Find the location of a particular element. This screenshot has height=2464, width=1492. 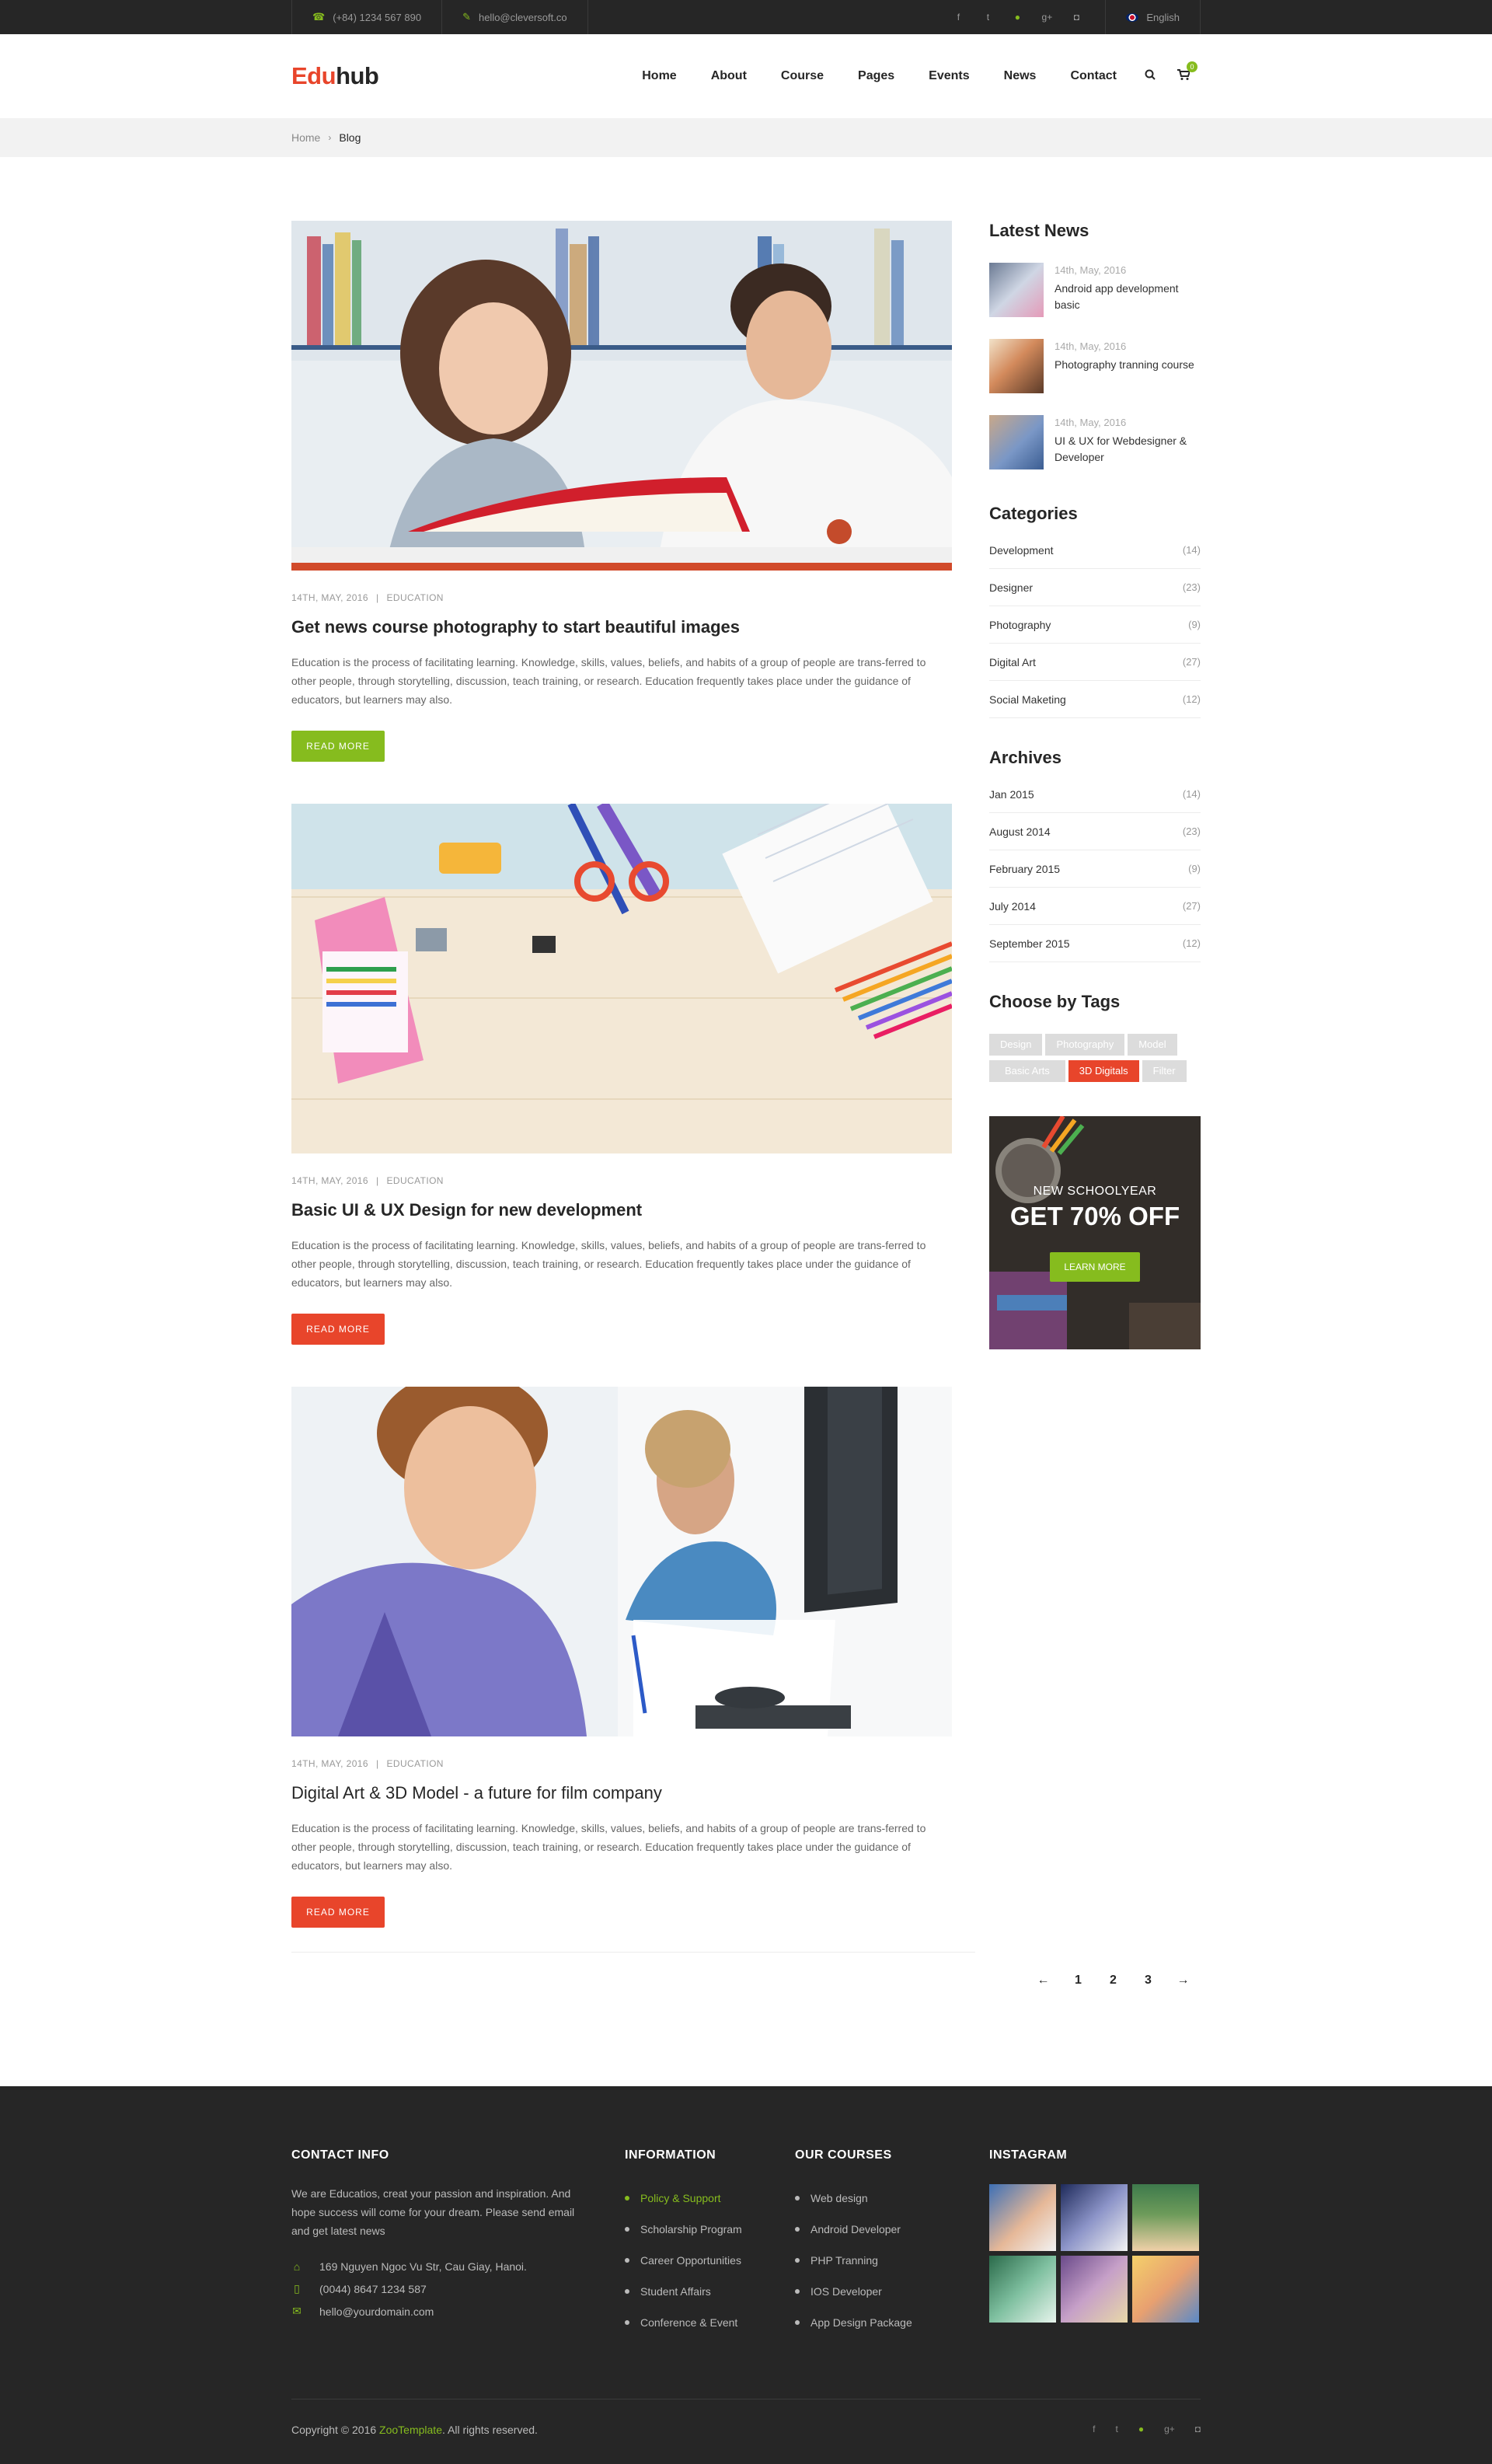

tag-model: Model is located at coordinates (1152, 1045).